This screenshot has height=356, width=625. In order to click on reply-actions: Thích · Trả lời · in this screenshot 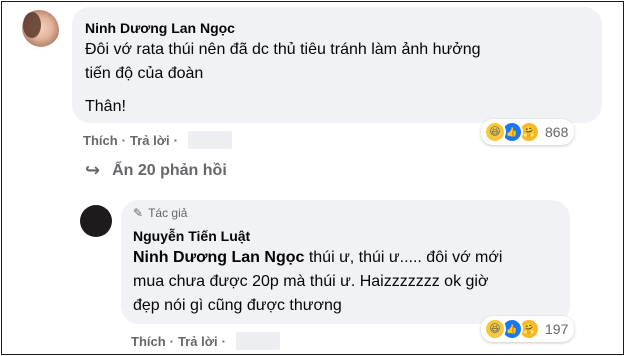, I will do `click(205, 341)`.